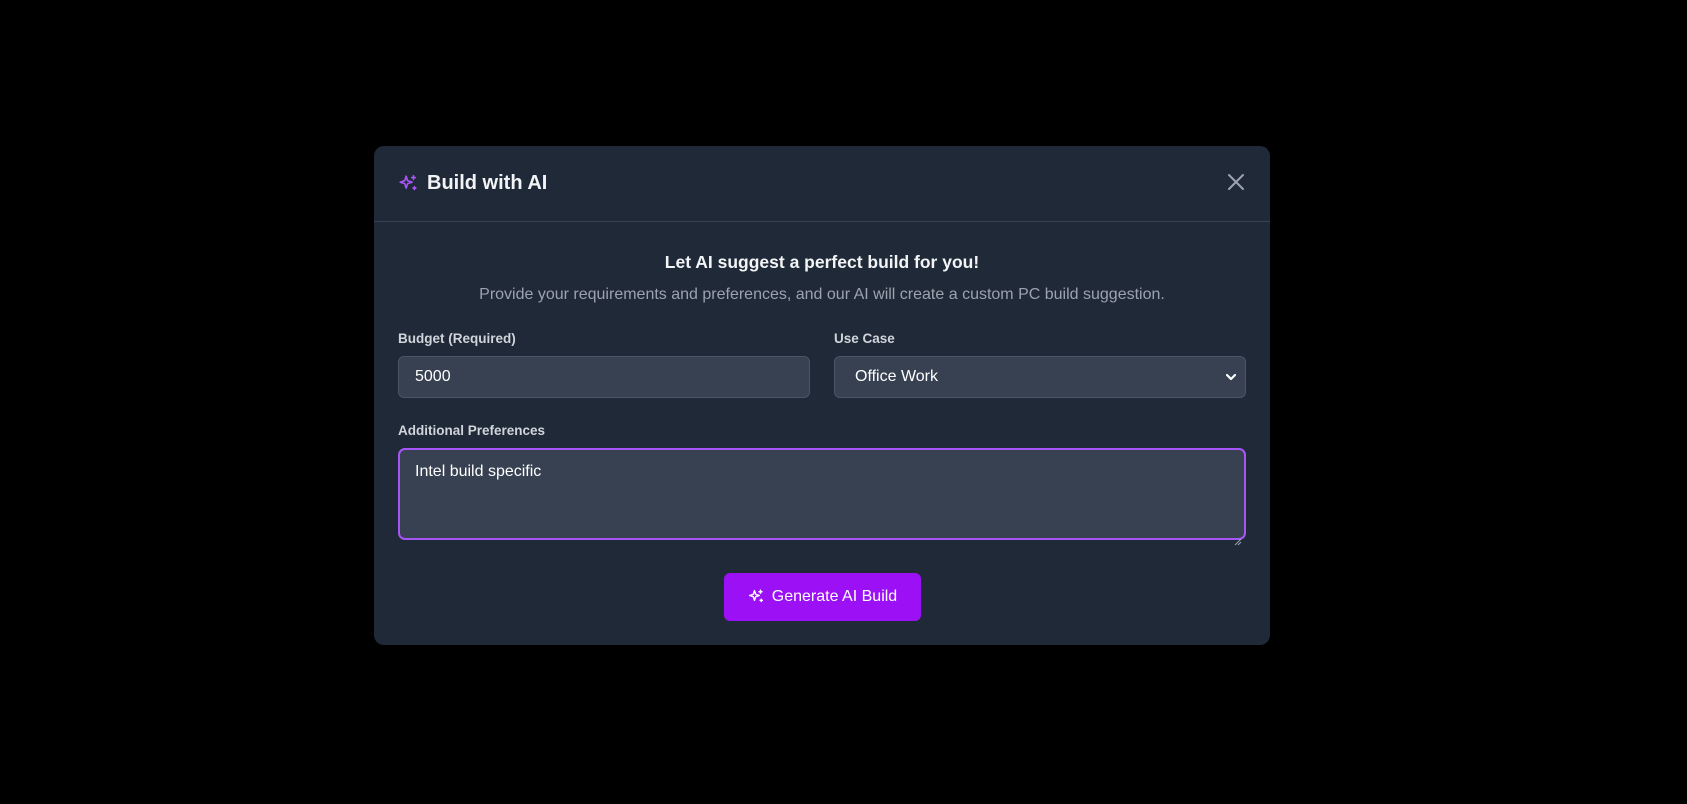  I want to click on preferences-textarea-wrap: Intel build specific, so click(822, 497).